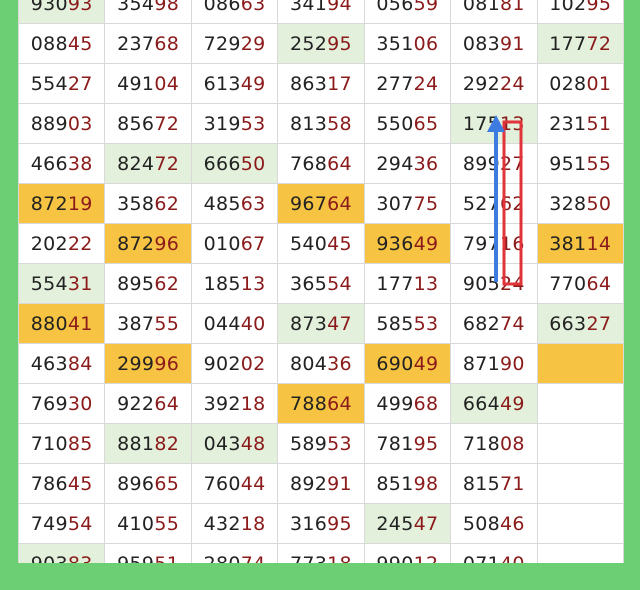 The image size is (640, 590). Describe the element at coordinates (426, 523) in the screenshot. I see `number-suffix: 47` at that location.